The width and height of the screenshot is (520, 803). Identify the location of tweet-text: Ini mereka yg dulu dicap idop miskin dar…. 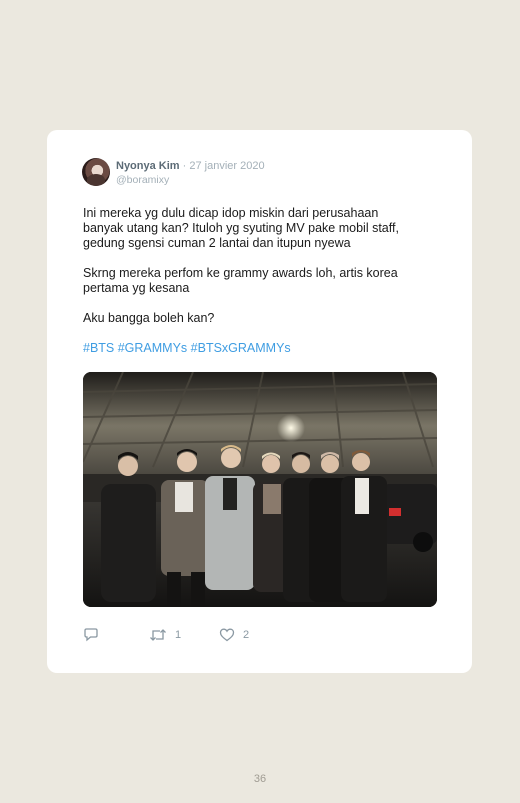
(255, 288).